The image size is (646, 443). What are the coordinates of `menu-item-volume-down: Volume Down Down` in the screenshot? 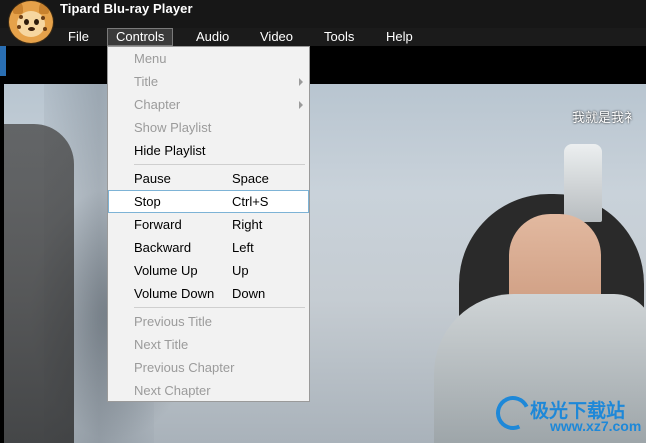 It's located at (208, 293).